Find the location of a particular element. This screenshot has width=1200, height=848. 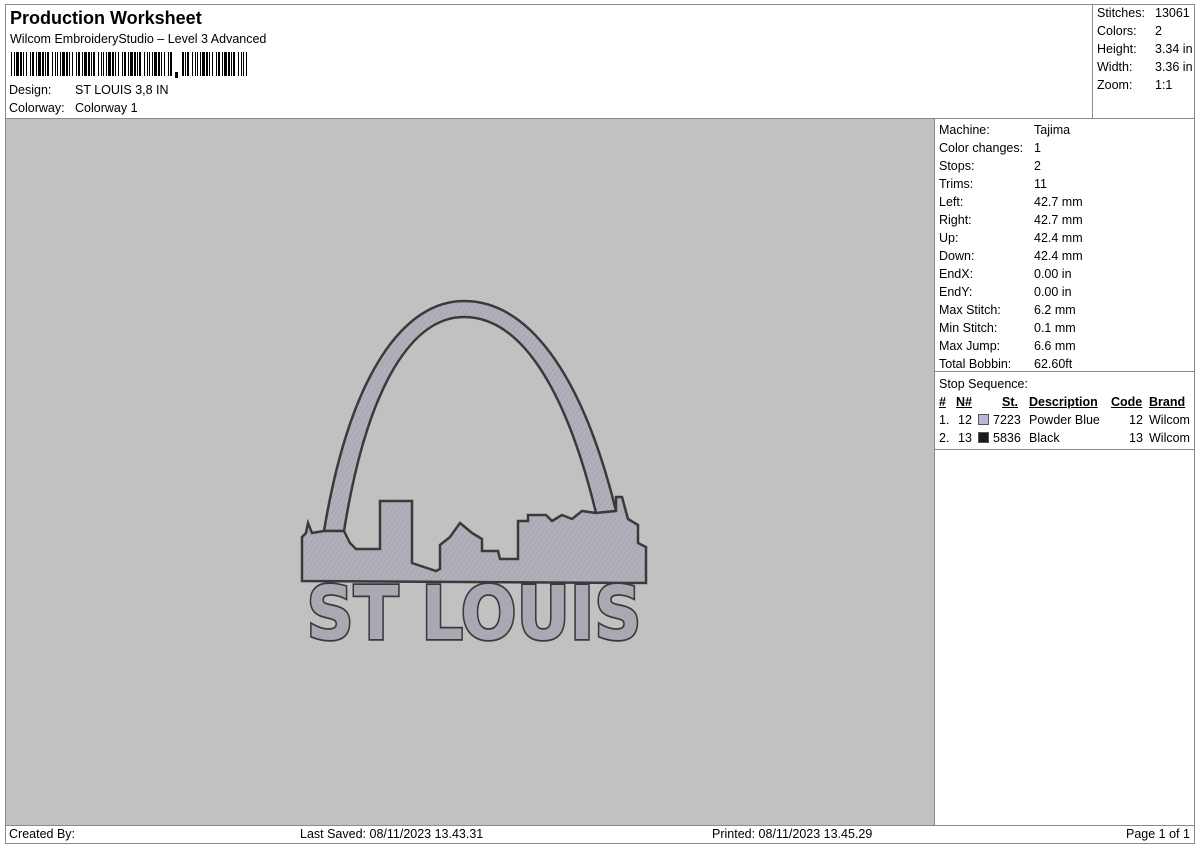

info-value: Tajima is located at coordinates (1052, 130).